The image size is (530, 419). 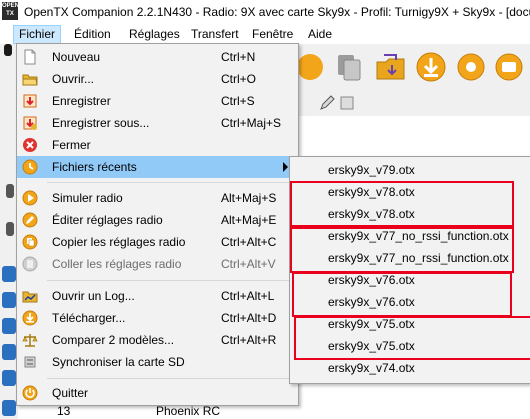 What do you see at coordinates (410, 368) in the screenshot?
I see `recent-file-item: ersky9x_v74.otx` at bounding box center [410, 368].